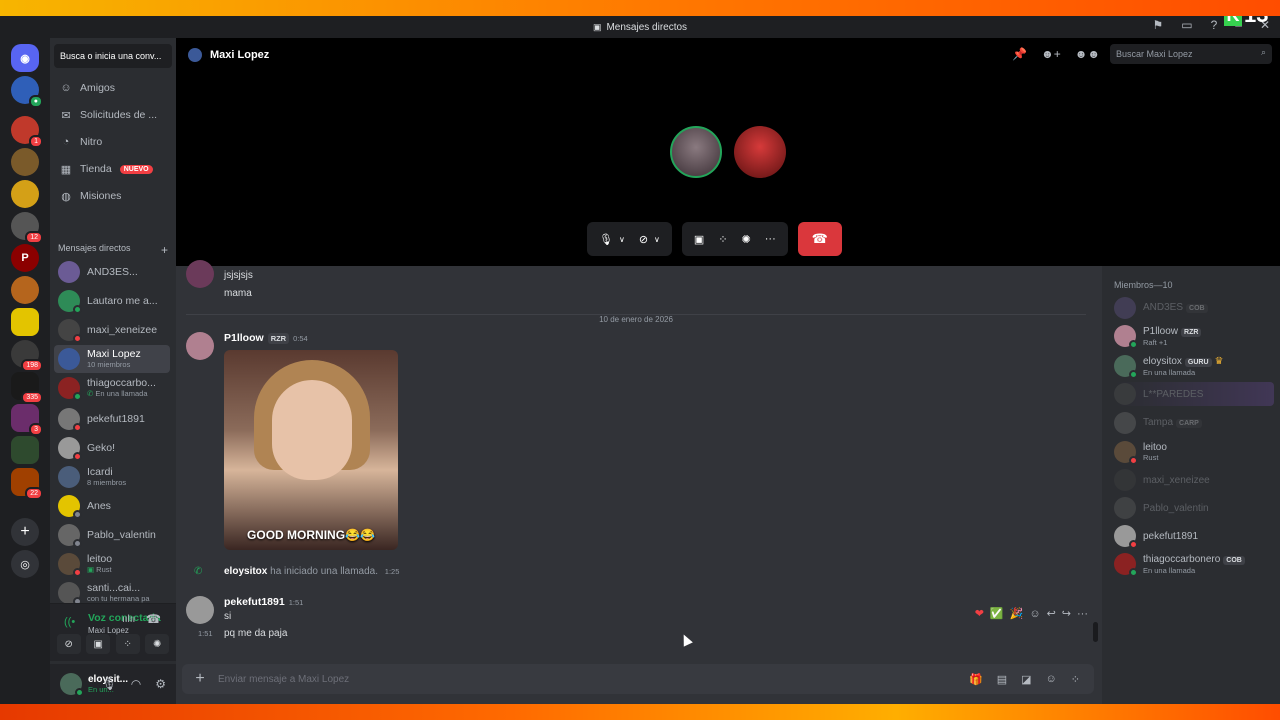 The width and height of the screenshot is (1280, 720). I want to click on heart-reaction-icon: ❤, so click(979, 613).